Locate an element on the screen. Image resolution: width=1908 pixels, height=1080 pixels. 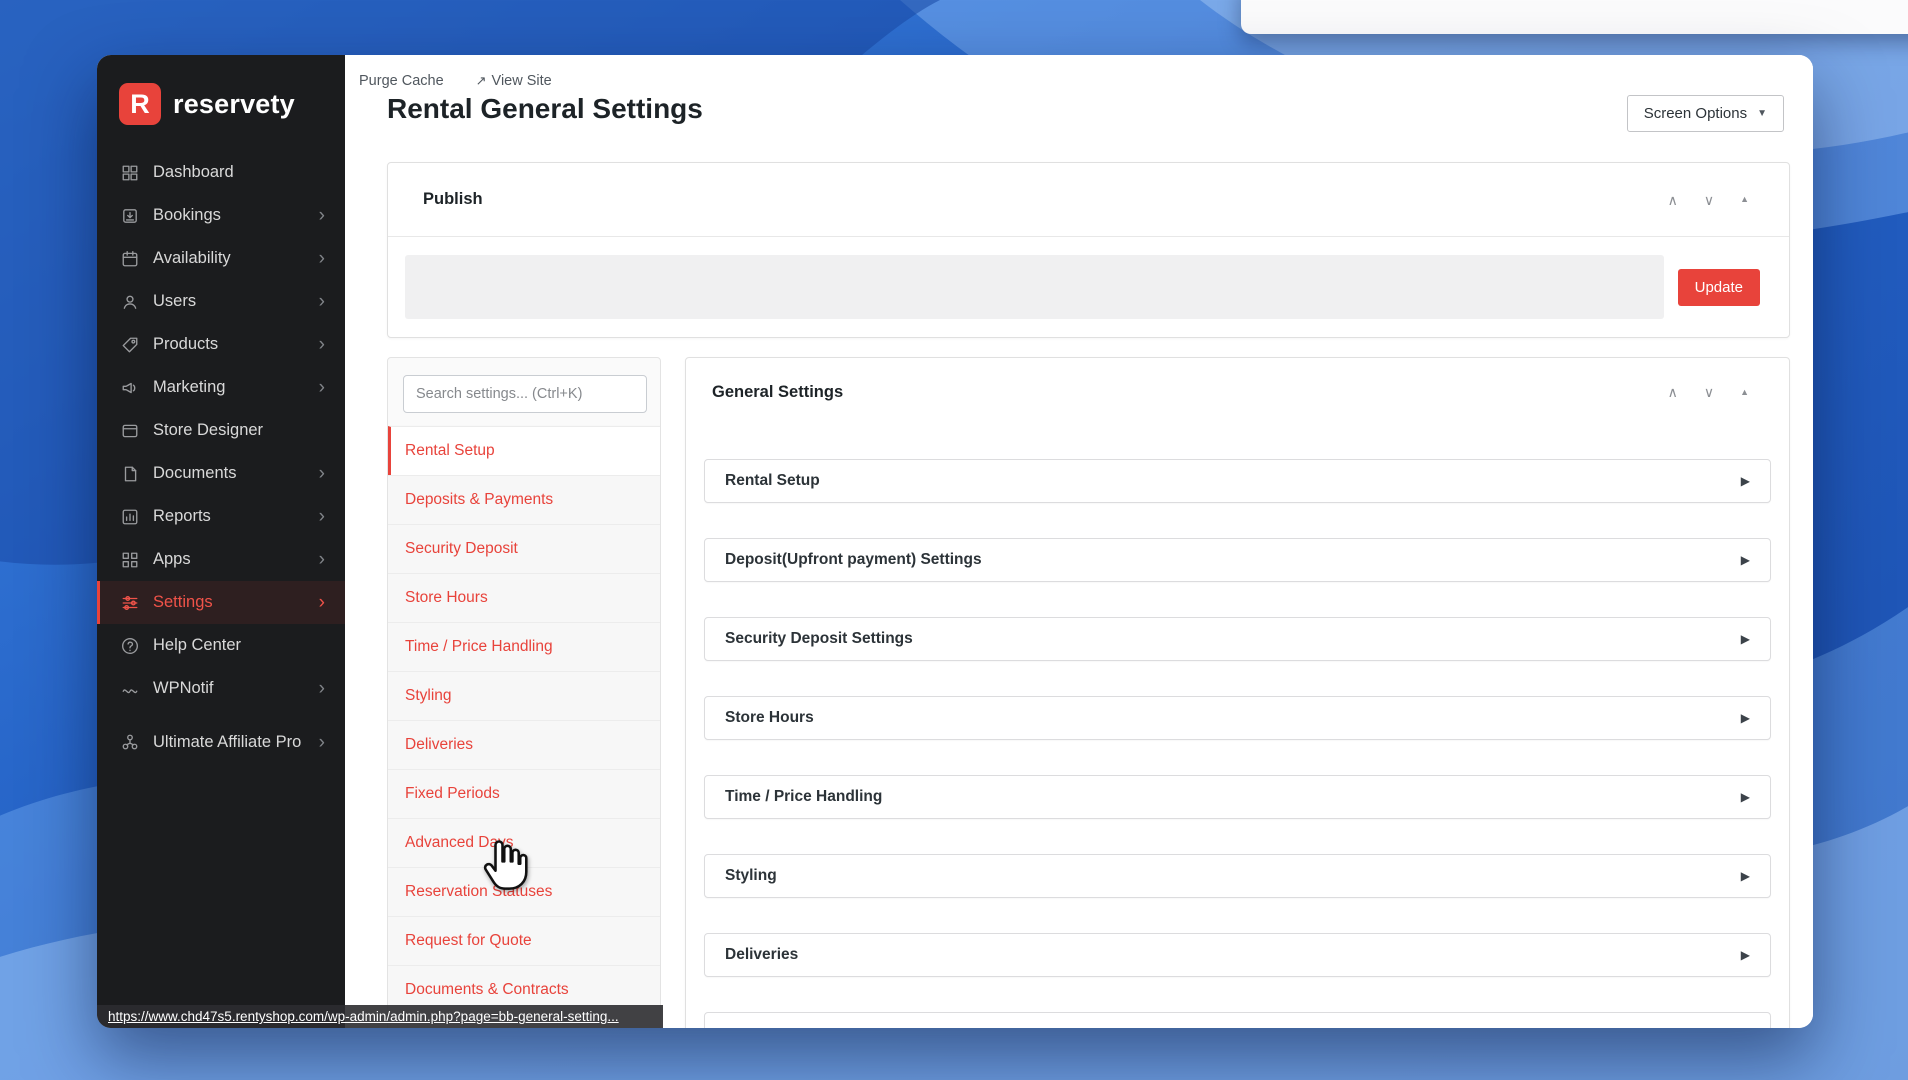
sidebar-item-marketing: Marketing › is located at coordinates (221, 387).